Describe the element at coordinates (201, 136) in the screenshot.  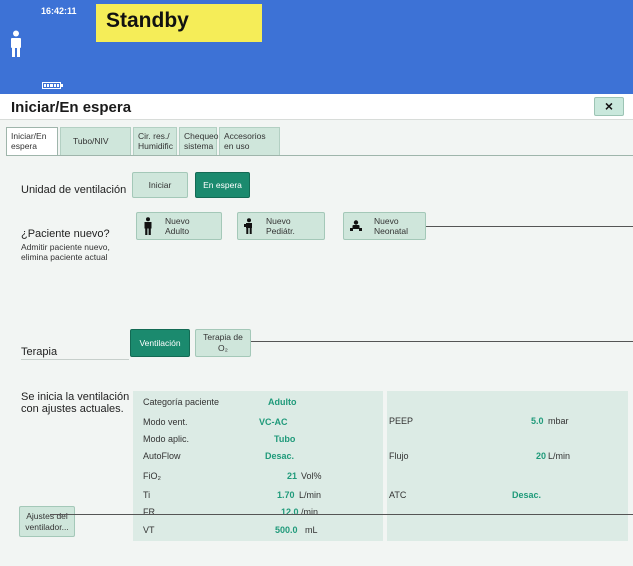
I see `tab-label: Chequeo` at that location.